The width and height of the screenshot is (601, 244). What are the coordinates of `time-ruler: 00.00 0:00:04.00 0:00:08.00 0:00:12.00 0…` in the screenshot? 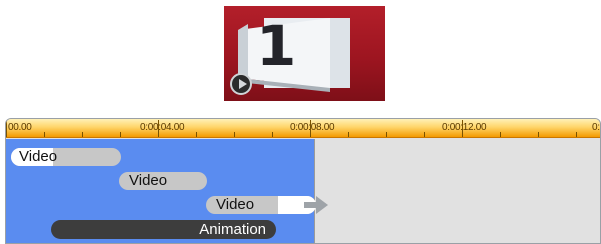 It's located at (303, 128).